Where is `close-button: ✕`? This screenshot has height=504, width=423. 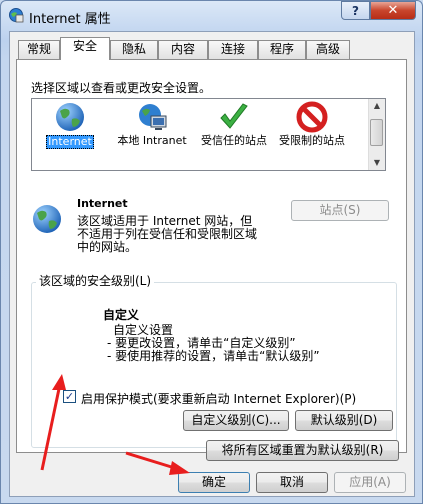 close-button: ✕ is located at coordinates (393, 10).